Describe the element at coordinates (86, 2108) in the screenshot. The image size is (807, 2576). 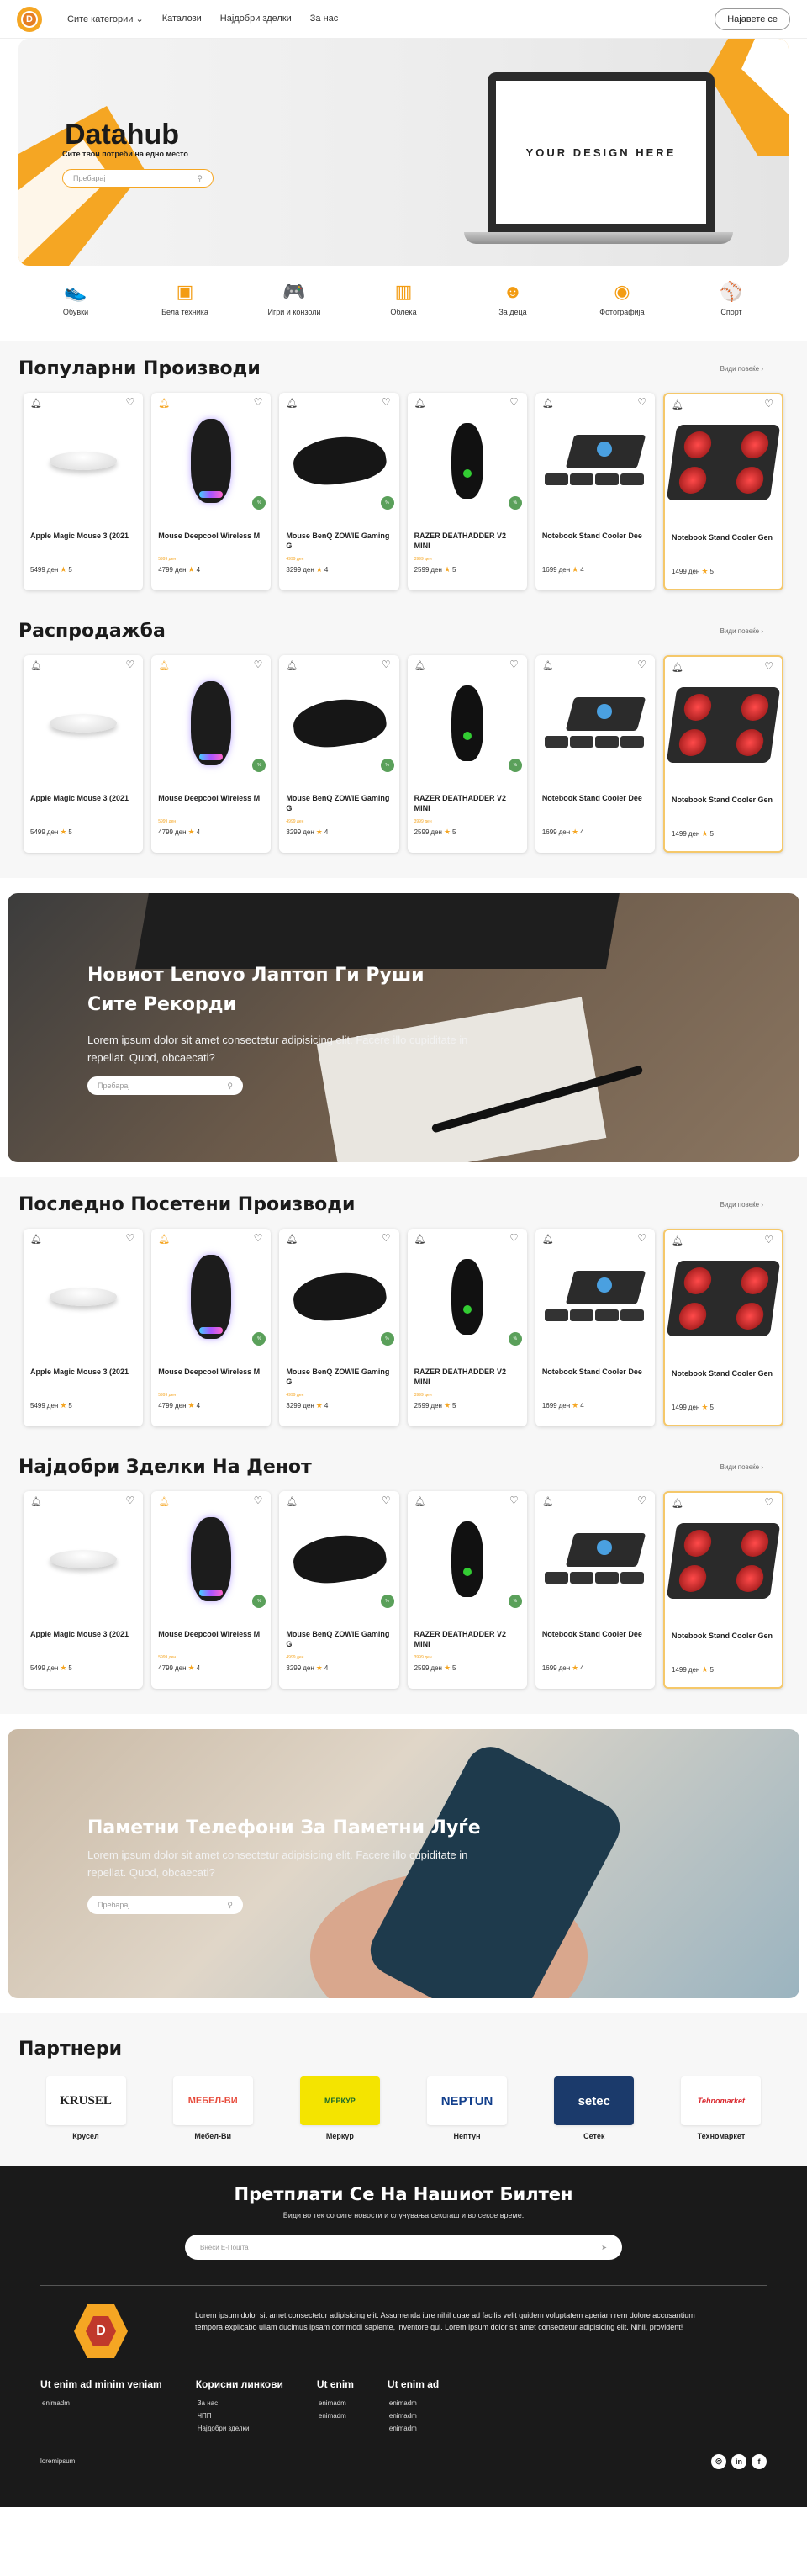
I see `partner-krusel: KRUSEL Крусел` at that location.